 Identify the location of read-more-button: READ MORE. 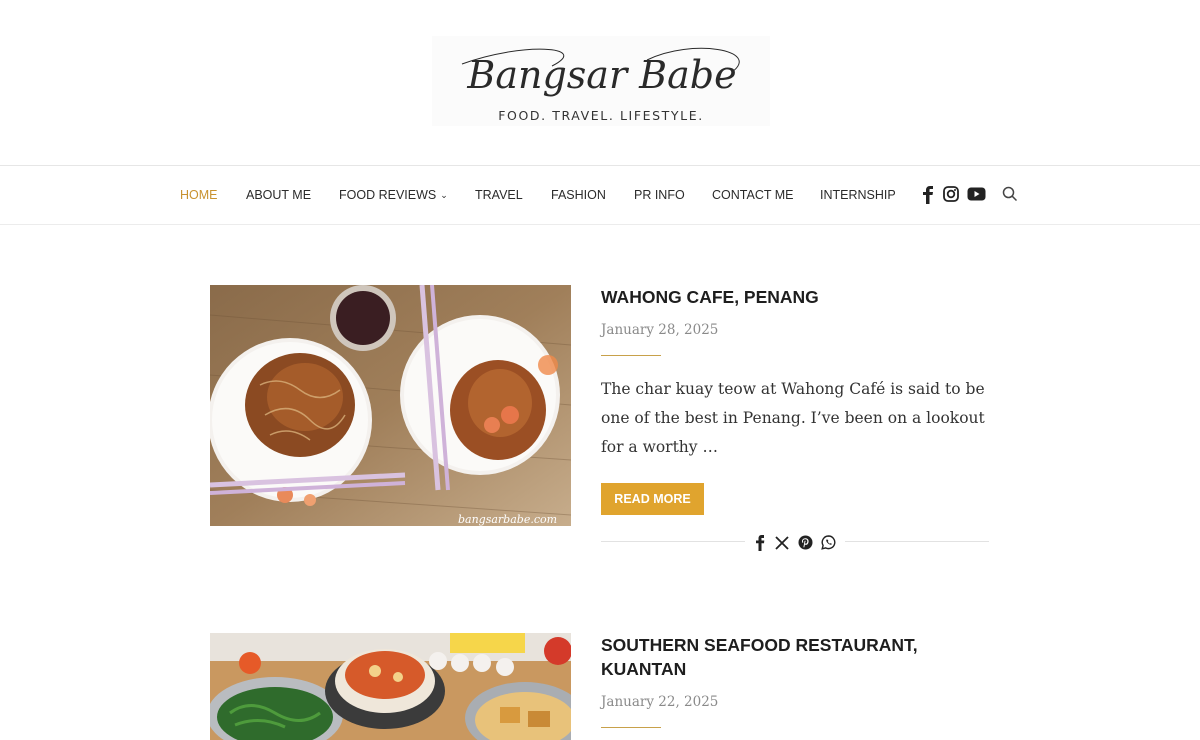
(652, 499).